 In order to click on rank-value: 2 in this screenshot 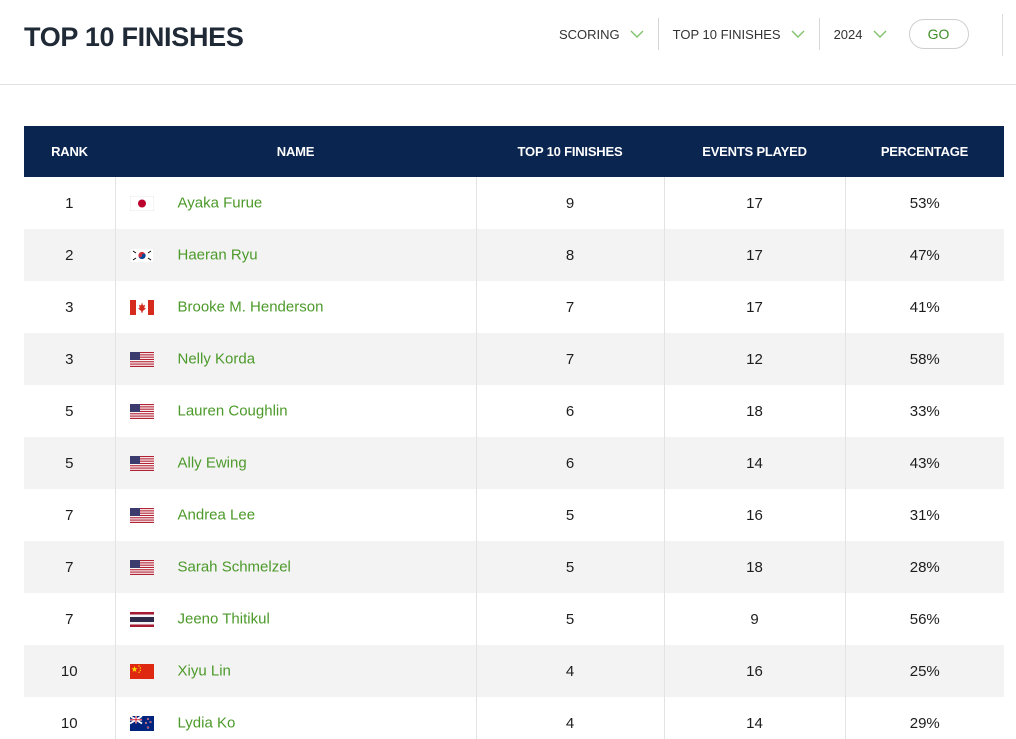, I will do `click(69, 255)`.